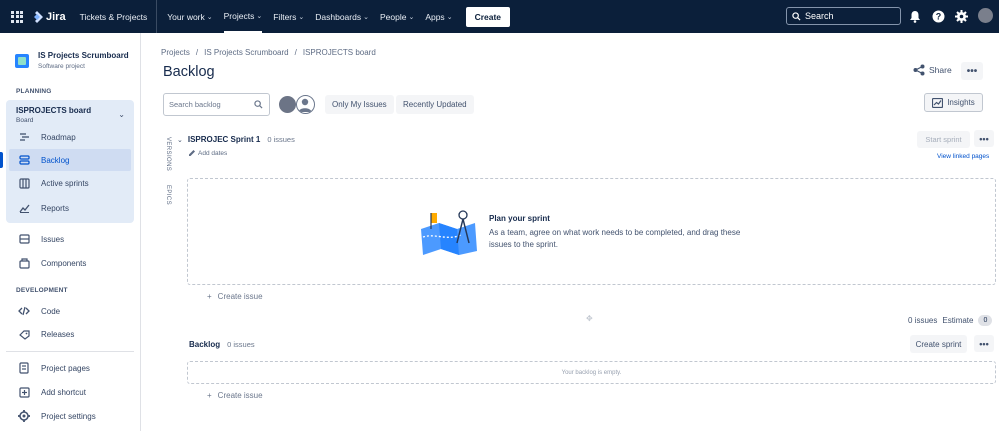 Image resolution: width=999 pixels, height=431 pixels. I want to click on view-linked-pages-link: View linked pages, so click(963, 156).